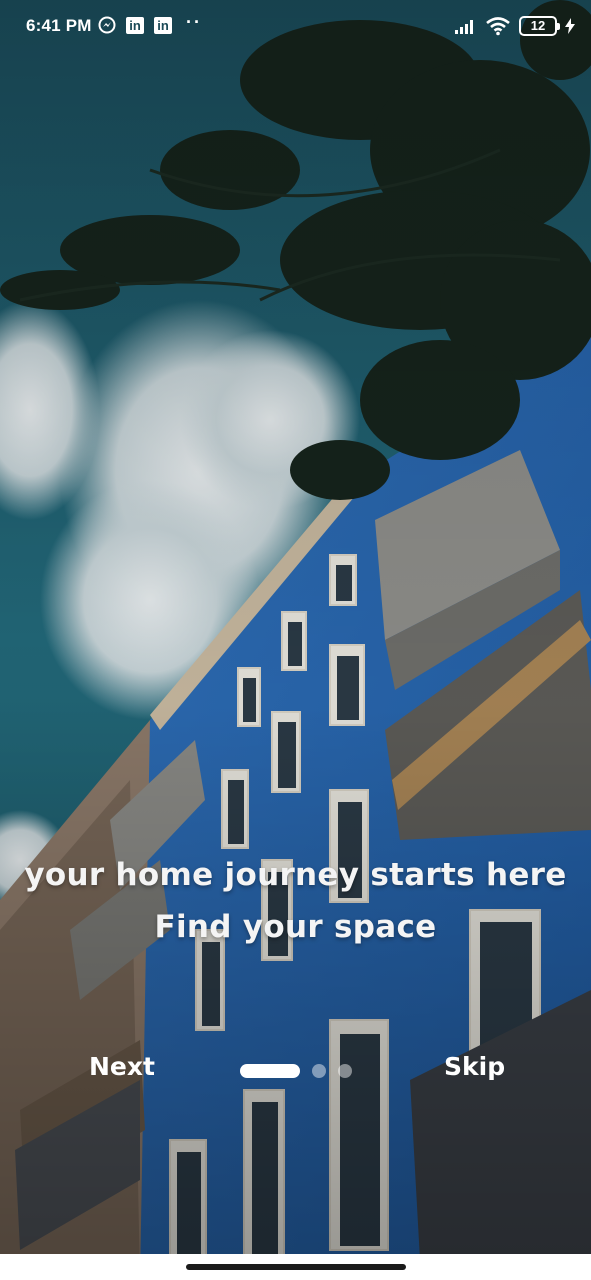  What do you see at coordinates (464, 27) in the screenshot?
I see `signal-icon` at bounding box center [464, 27].